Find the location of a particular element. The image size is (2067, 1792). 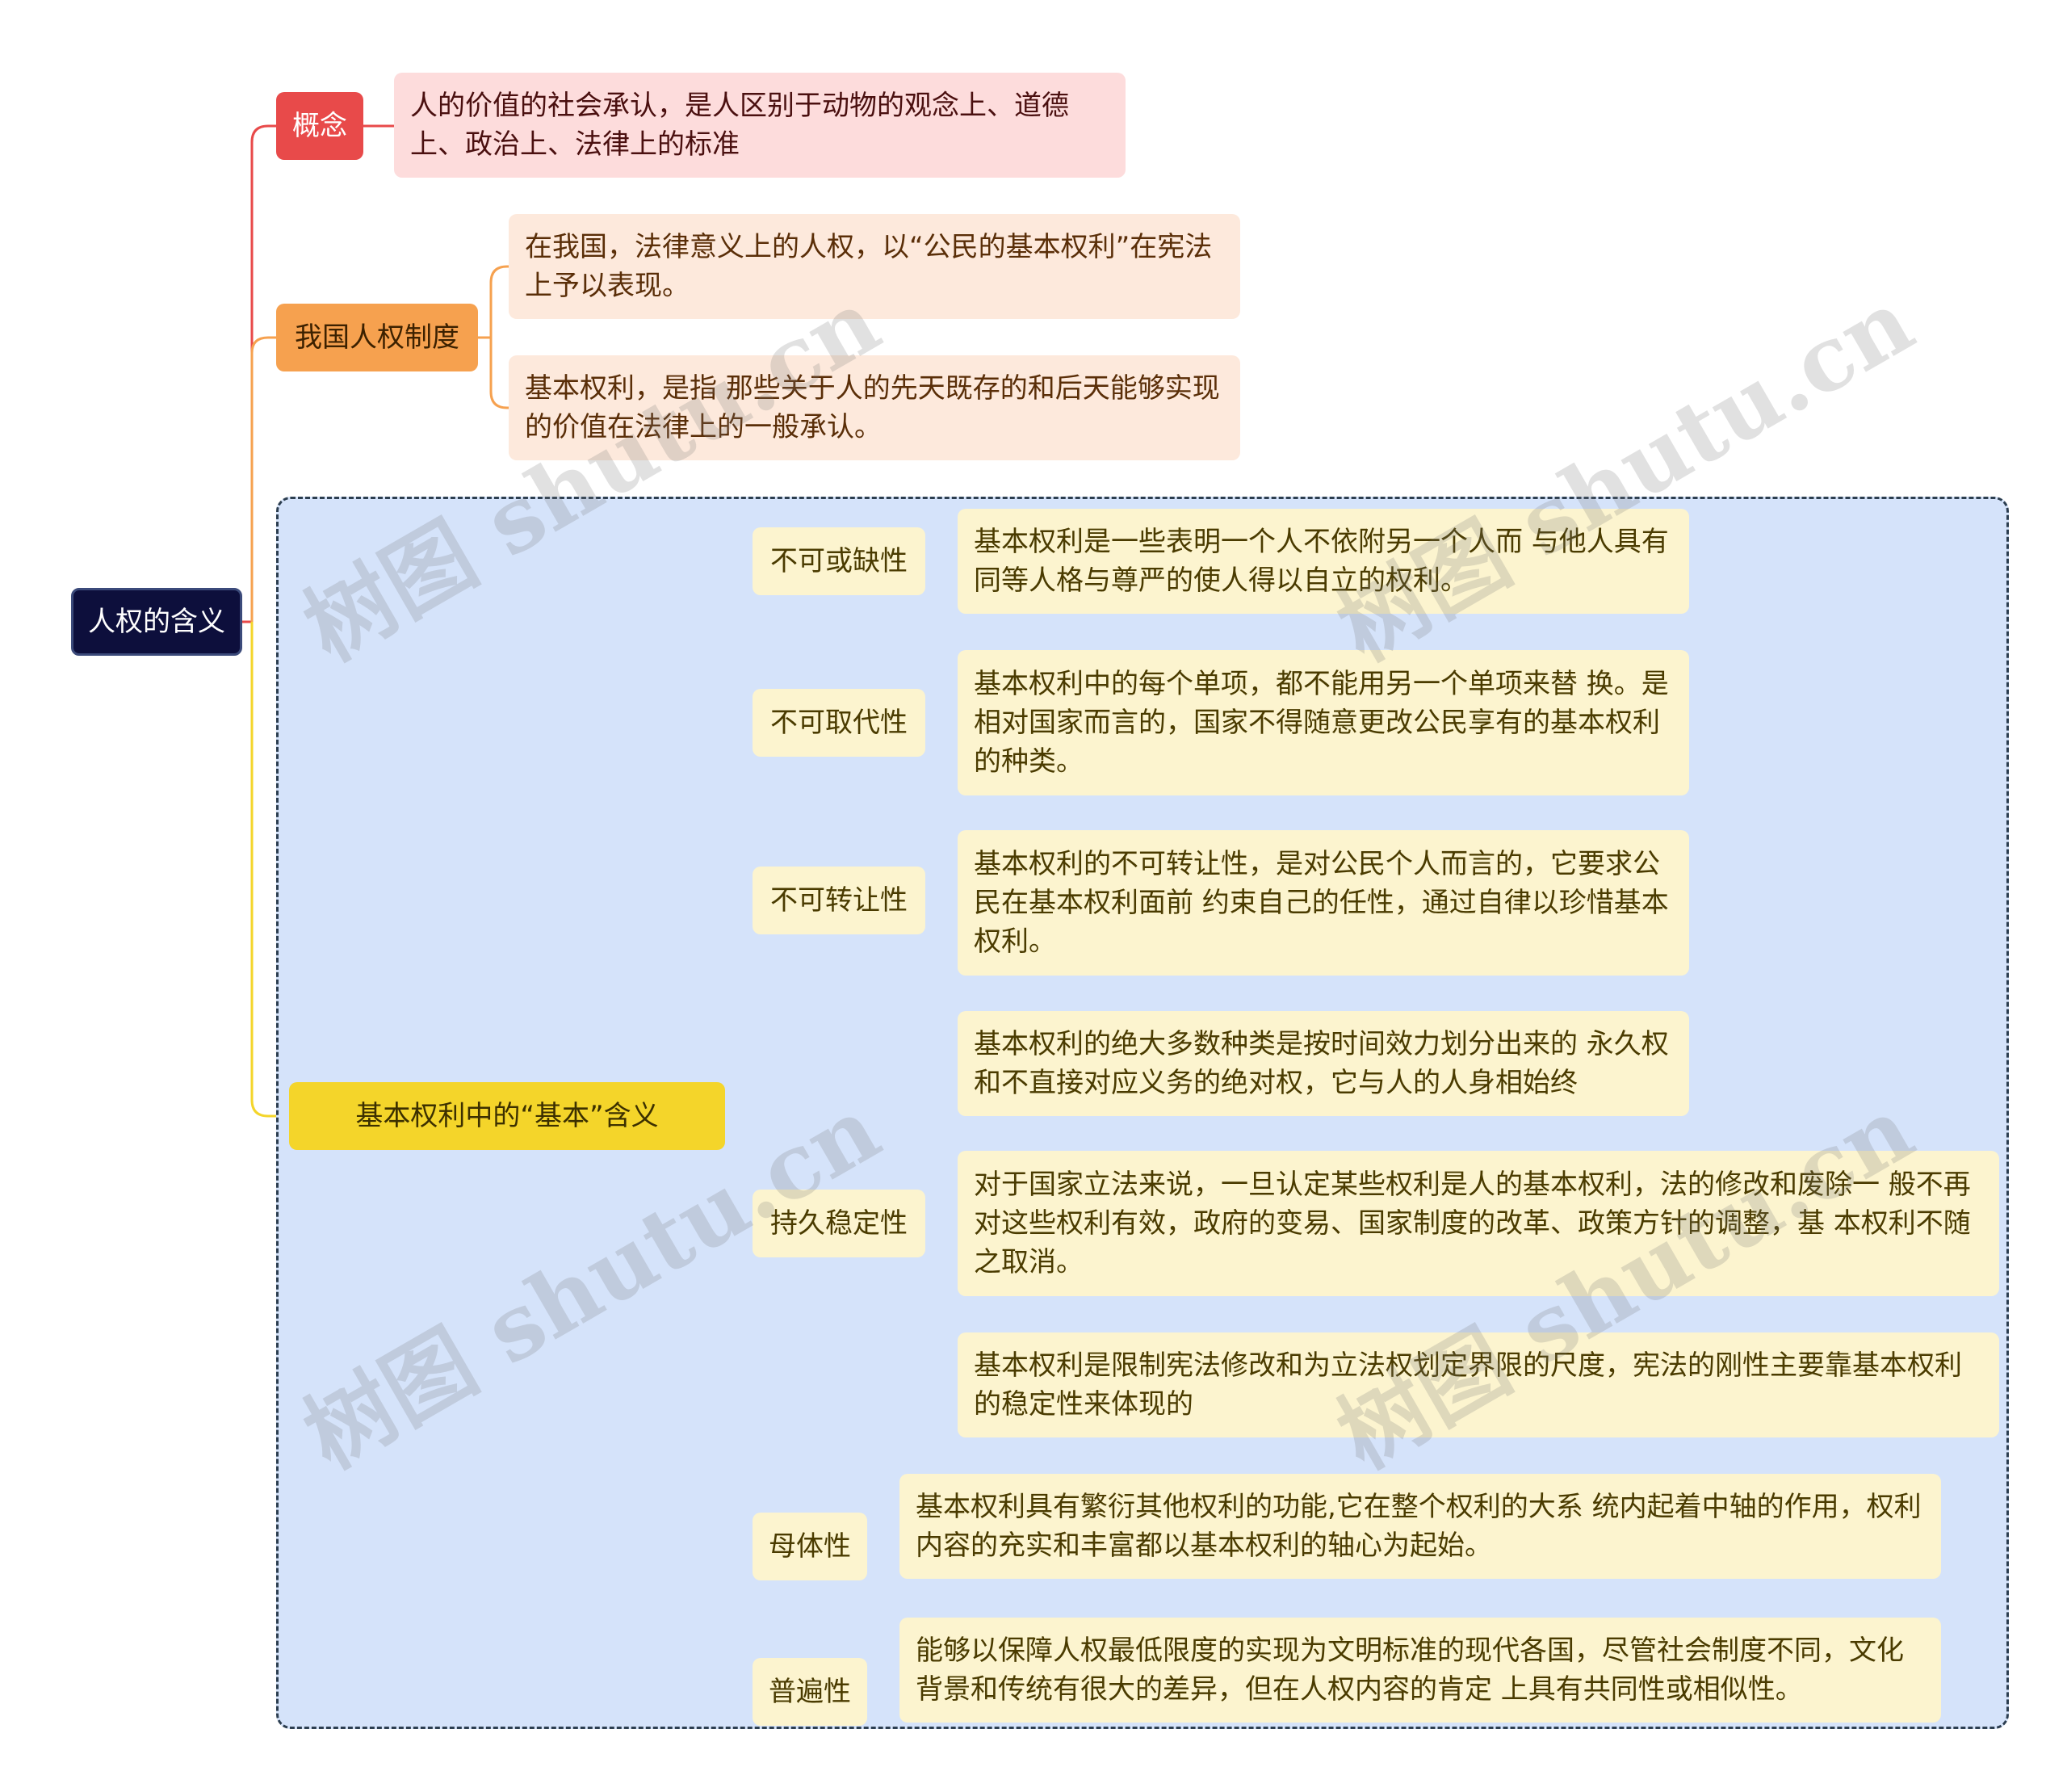

basic-node: 基本权利中的“基本”含义 is located at coordinates (507, 1116).